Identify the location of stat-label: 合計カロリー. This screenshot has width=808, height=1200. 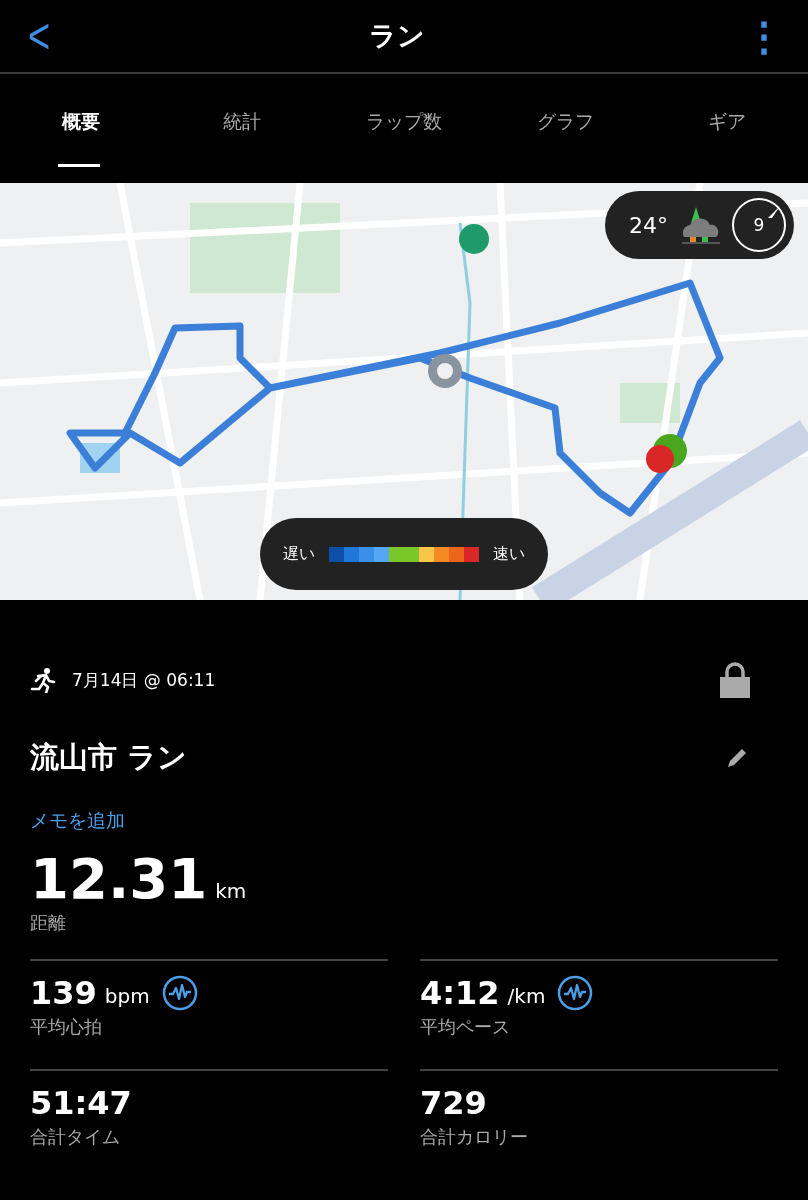
(474, 1136).